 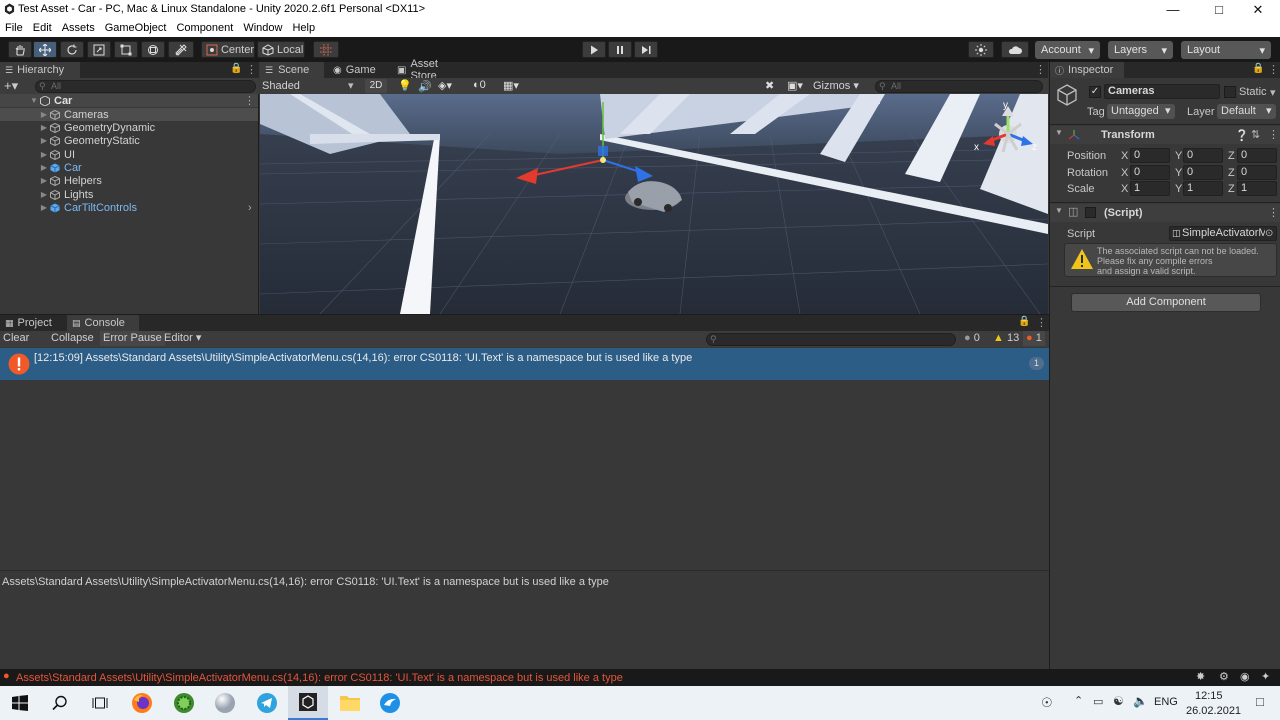 What do you see at coordinates (11, 86) in the screenshot?
I see `create-plus-button: +▾` at bounding box center [11, 86].